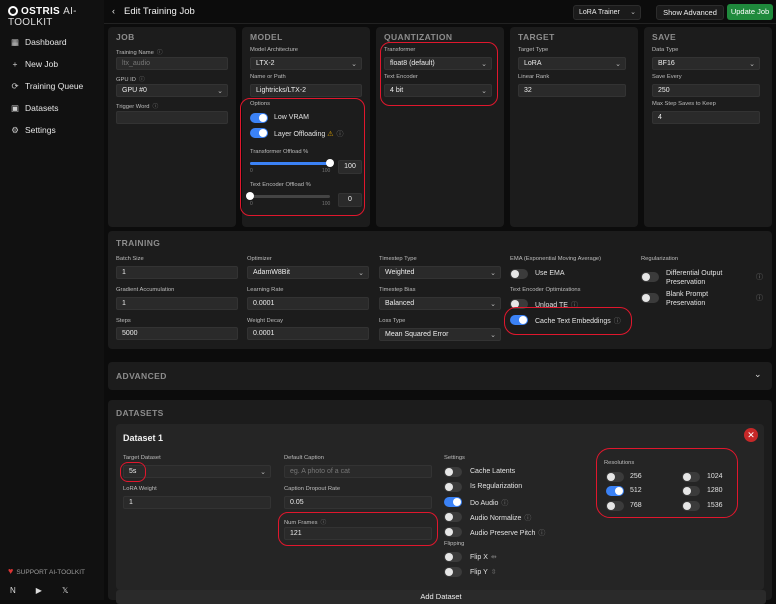  Describe the element at coordinates (489, 503) in the screenshot. I see `do-audio-label: Do Audio ⓘ` at that location.